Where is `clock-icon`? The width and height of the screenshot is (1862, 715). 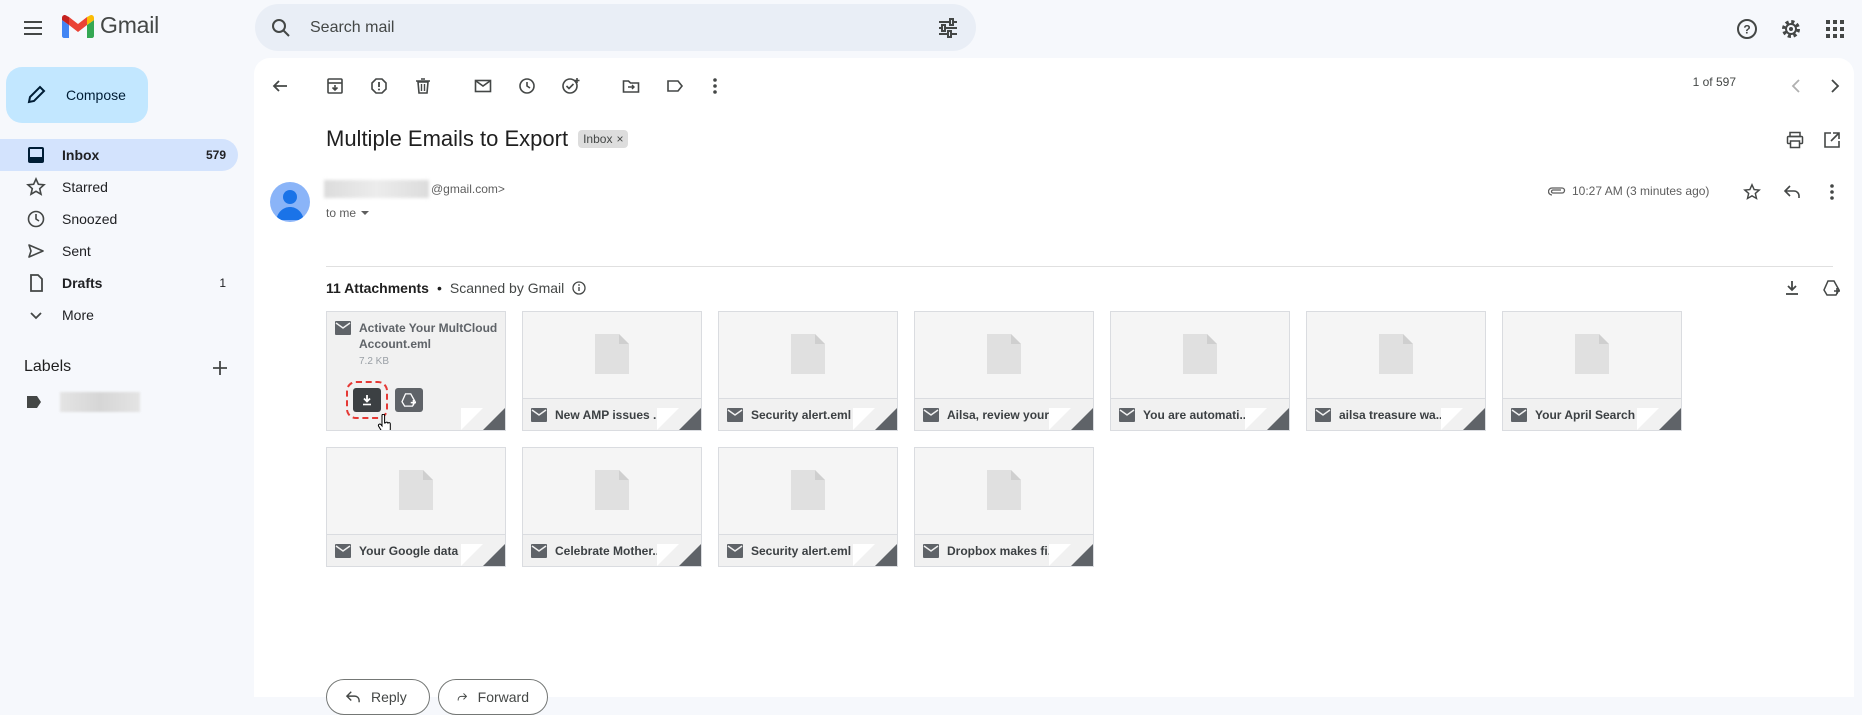 clock-icon is located at coordinates (36, 219).